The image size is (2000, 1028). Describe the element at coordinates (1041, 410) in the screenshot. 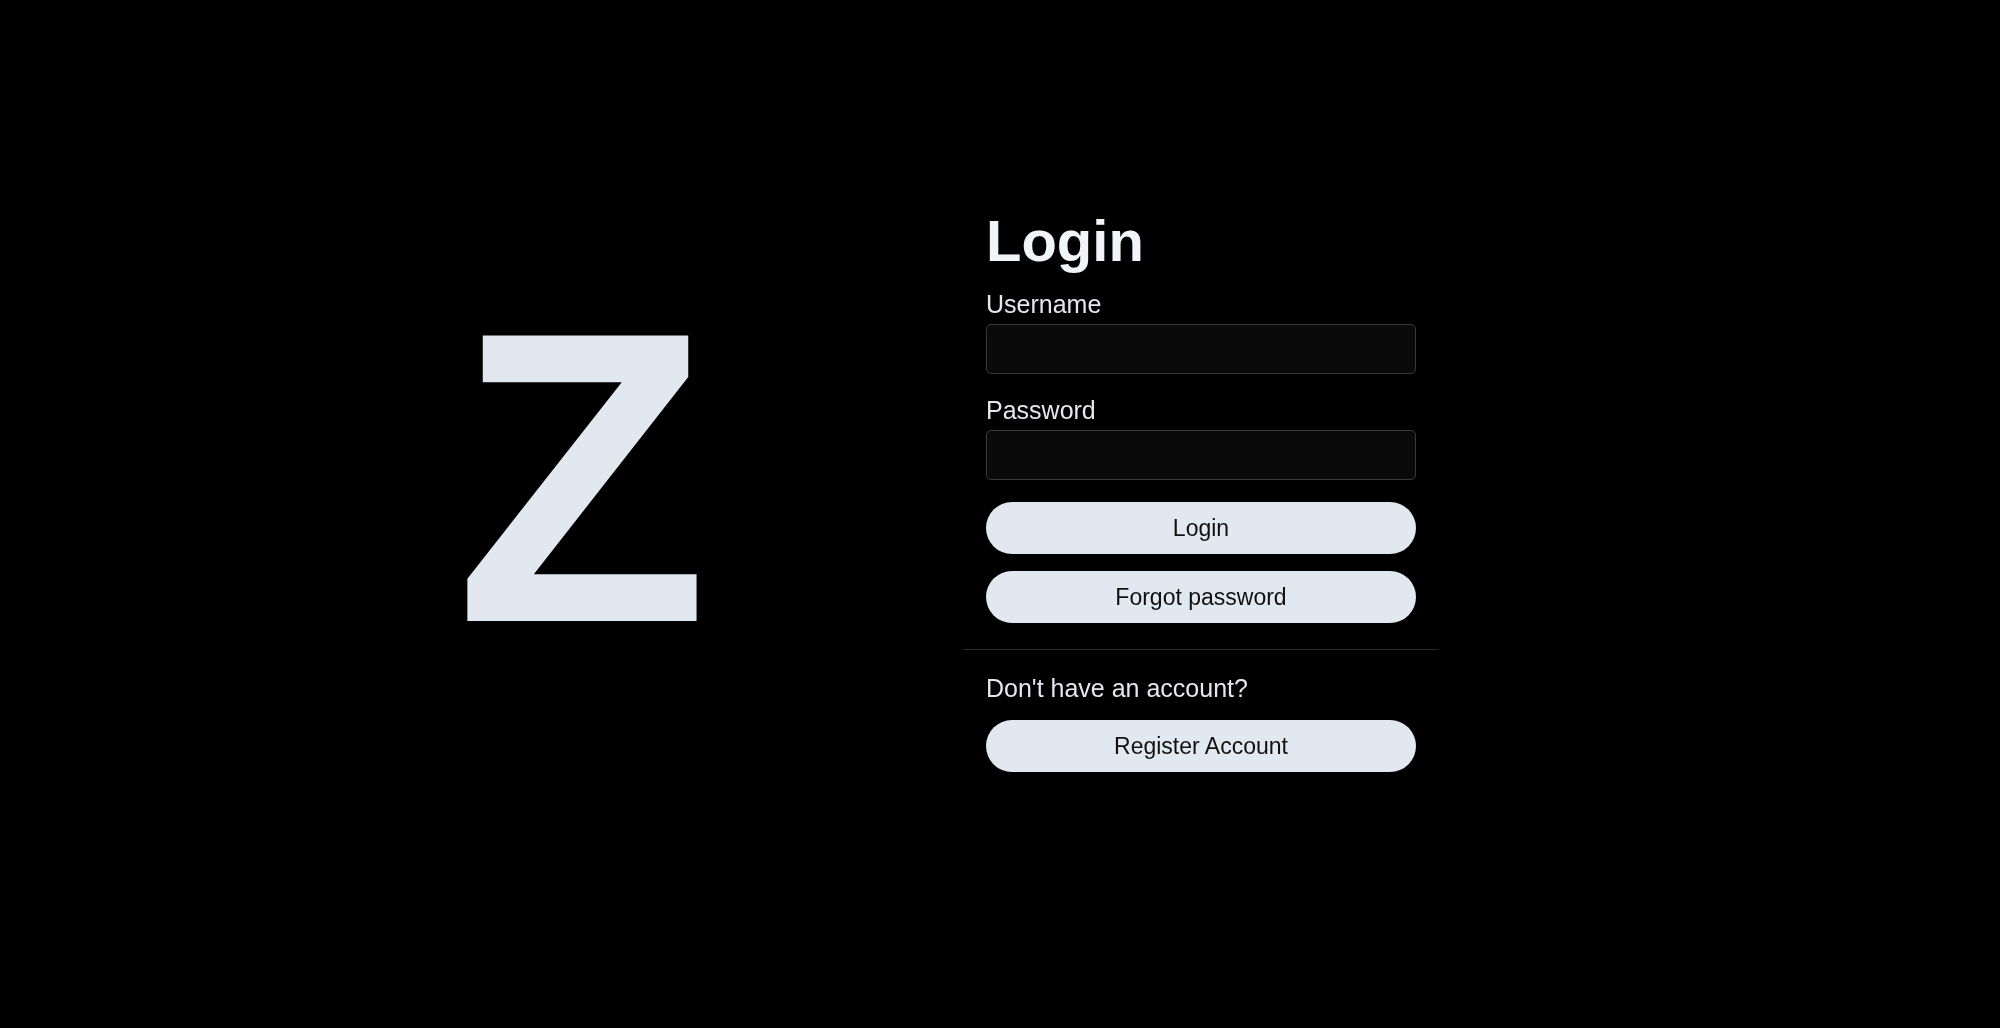

I see `field-label: Password` at that location.